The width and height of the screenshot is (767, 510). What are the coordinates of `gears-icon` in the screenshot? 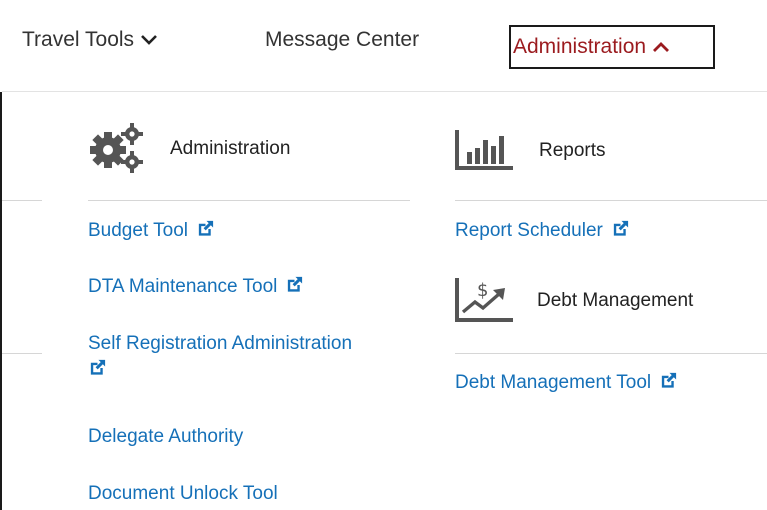 It's located at (116, 148).